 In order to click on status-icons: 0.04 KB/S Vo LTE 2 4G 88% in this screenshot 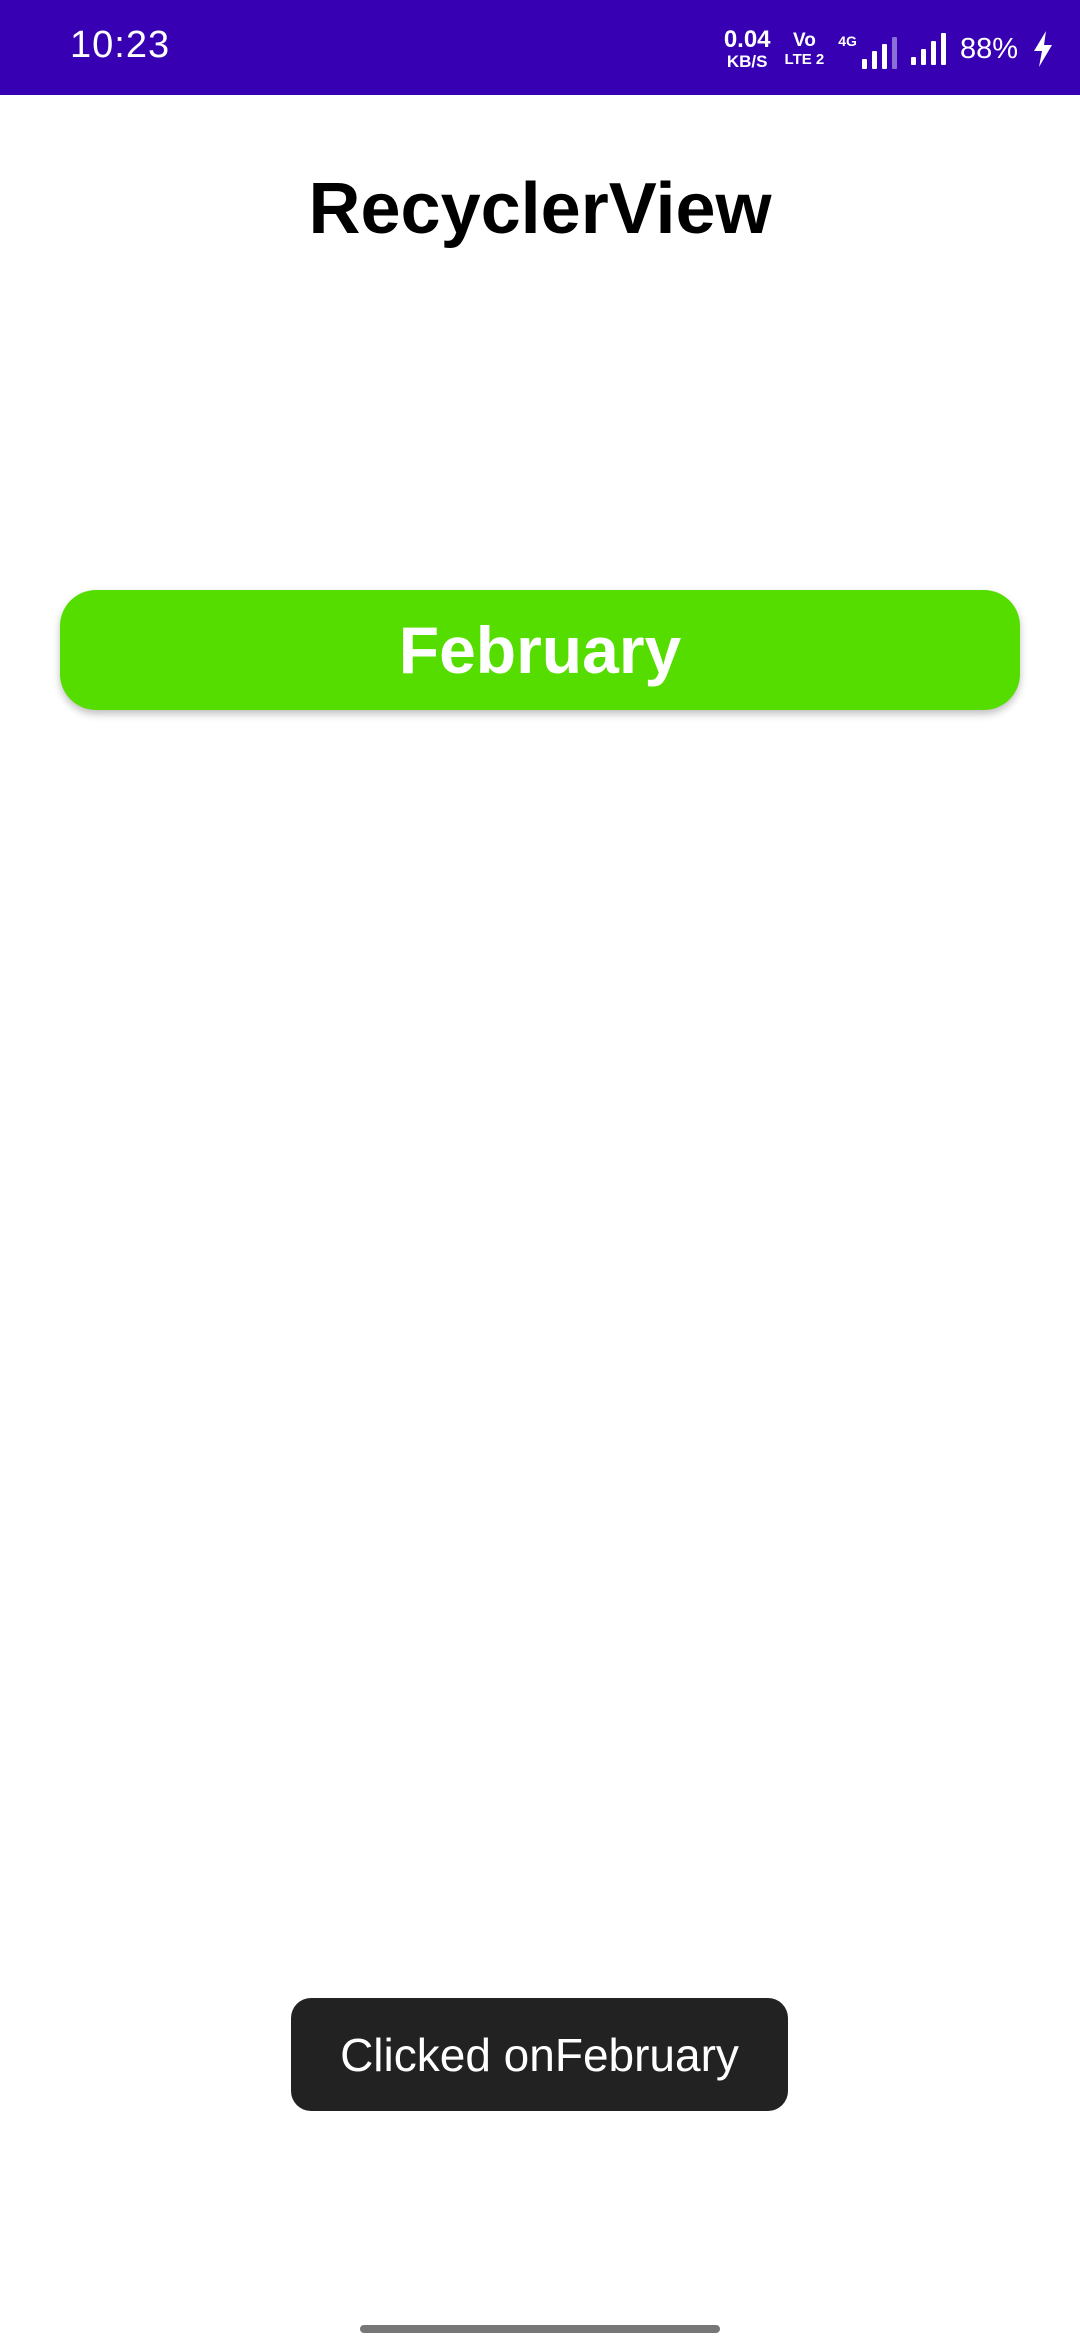, I will do `click(889, 49)`.